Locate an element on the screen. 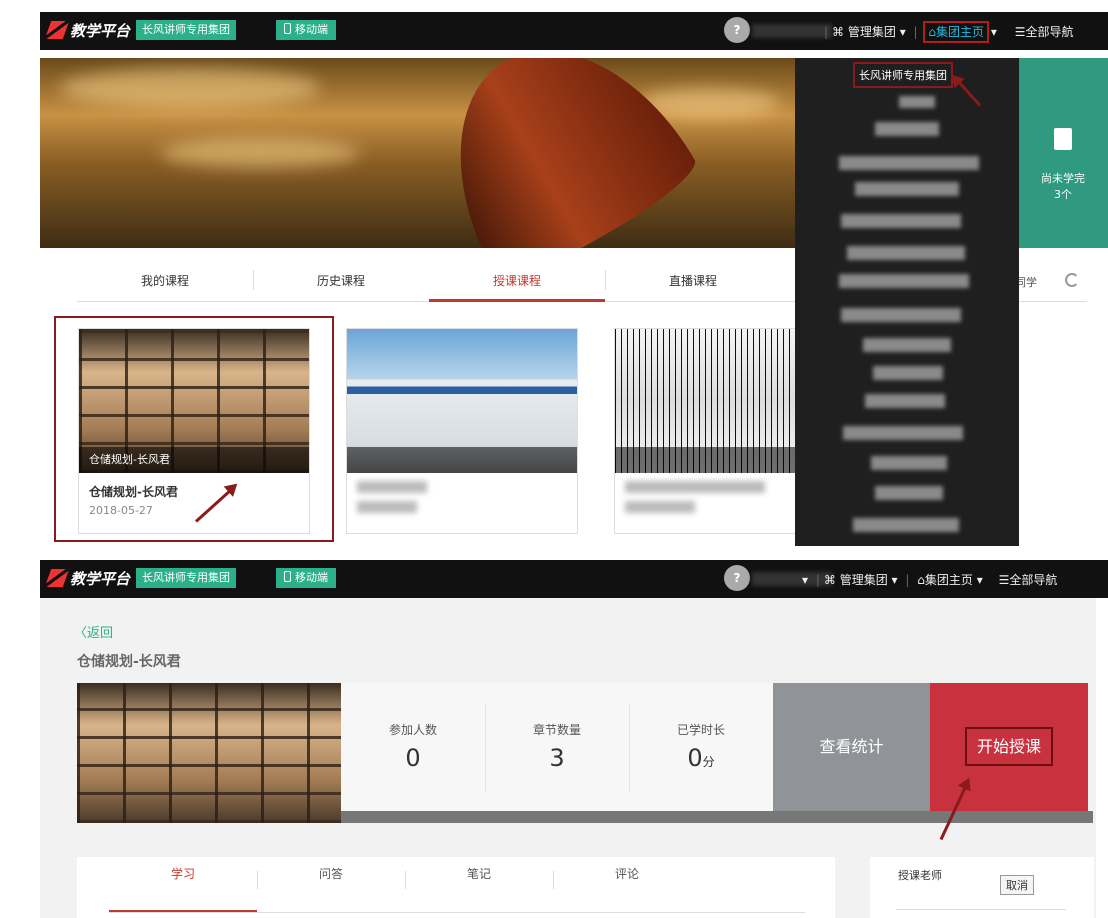 This screenshot has height=918, width=1108. top-menu: | ⌘ 管理集团 ▾ | ⌂集团主页 ▾ ☰全部导航 is located at coordinates (949, 32).